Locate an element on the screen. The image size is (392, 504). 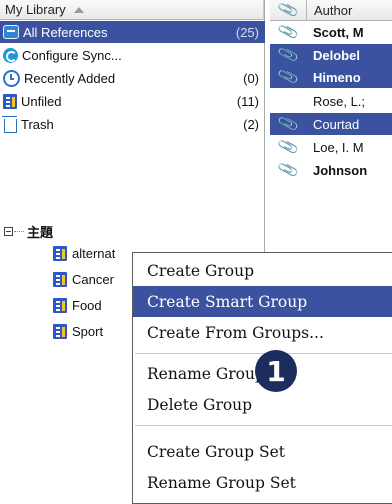
subgroup-label: Food is located at coordinates (87, 305).